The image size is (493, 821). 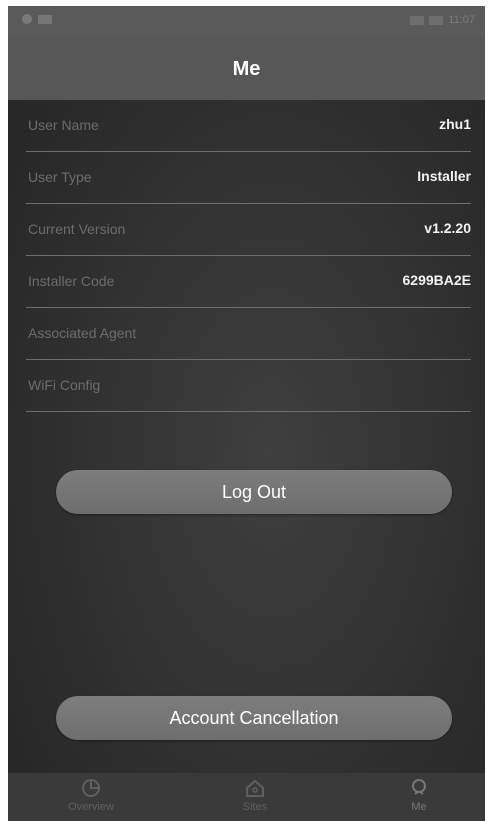 I want to click on header: Me, so click(x=246, y=68).